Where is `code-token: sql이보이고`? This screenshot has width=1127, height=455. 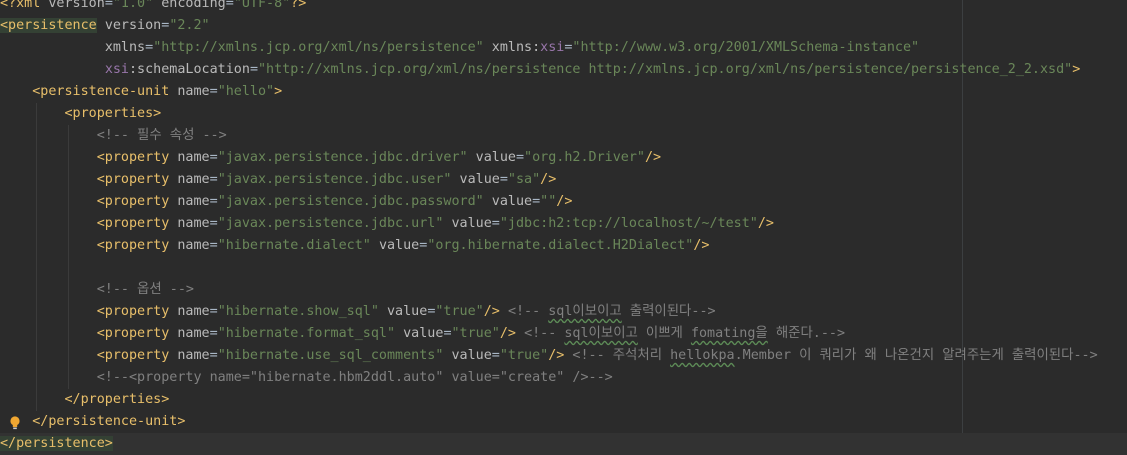 code-token: sql이보이고 is located at coordinates (601, 333).